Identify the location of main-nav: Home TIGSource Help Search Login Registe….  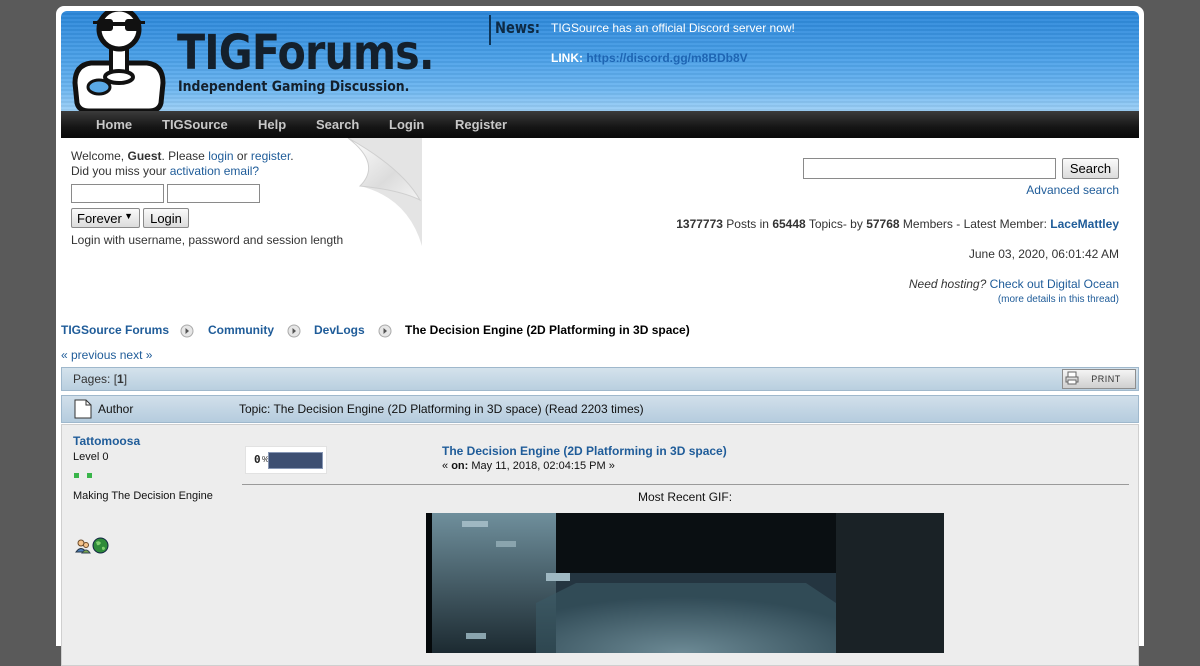
(600, 124).